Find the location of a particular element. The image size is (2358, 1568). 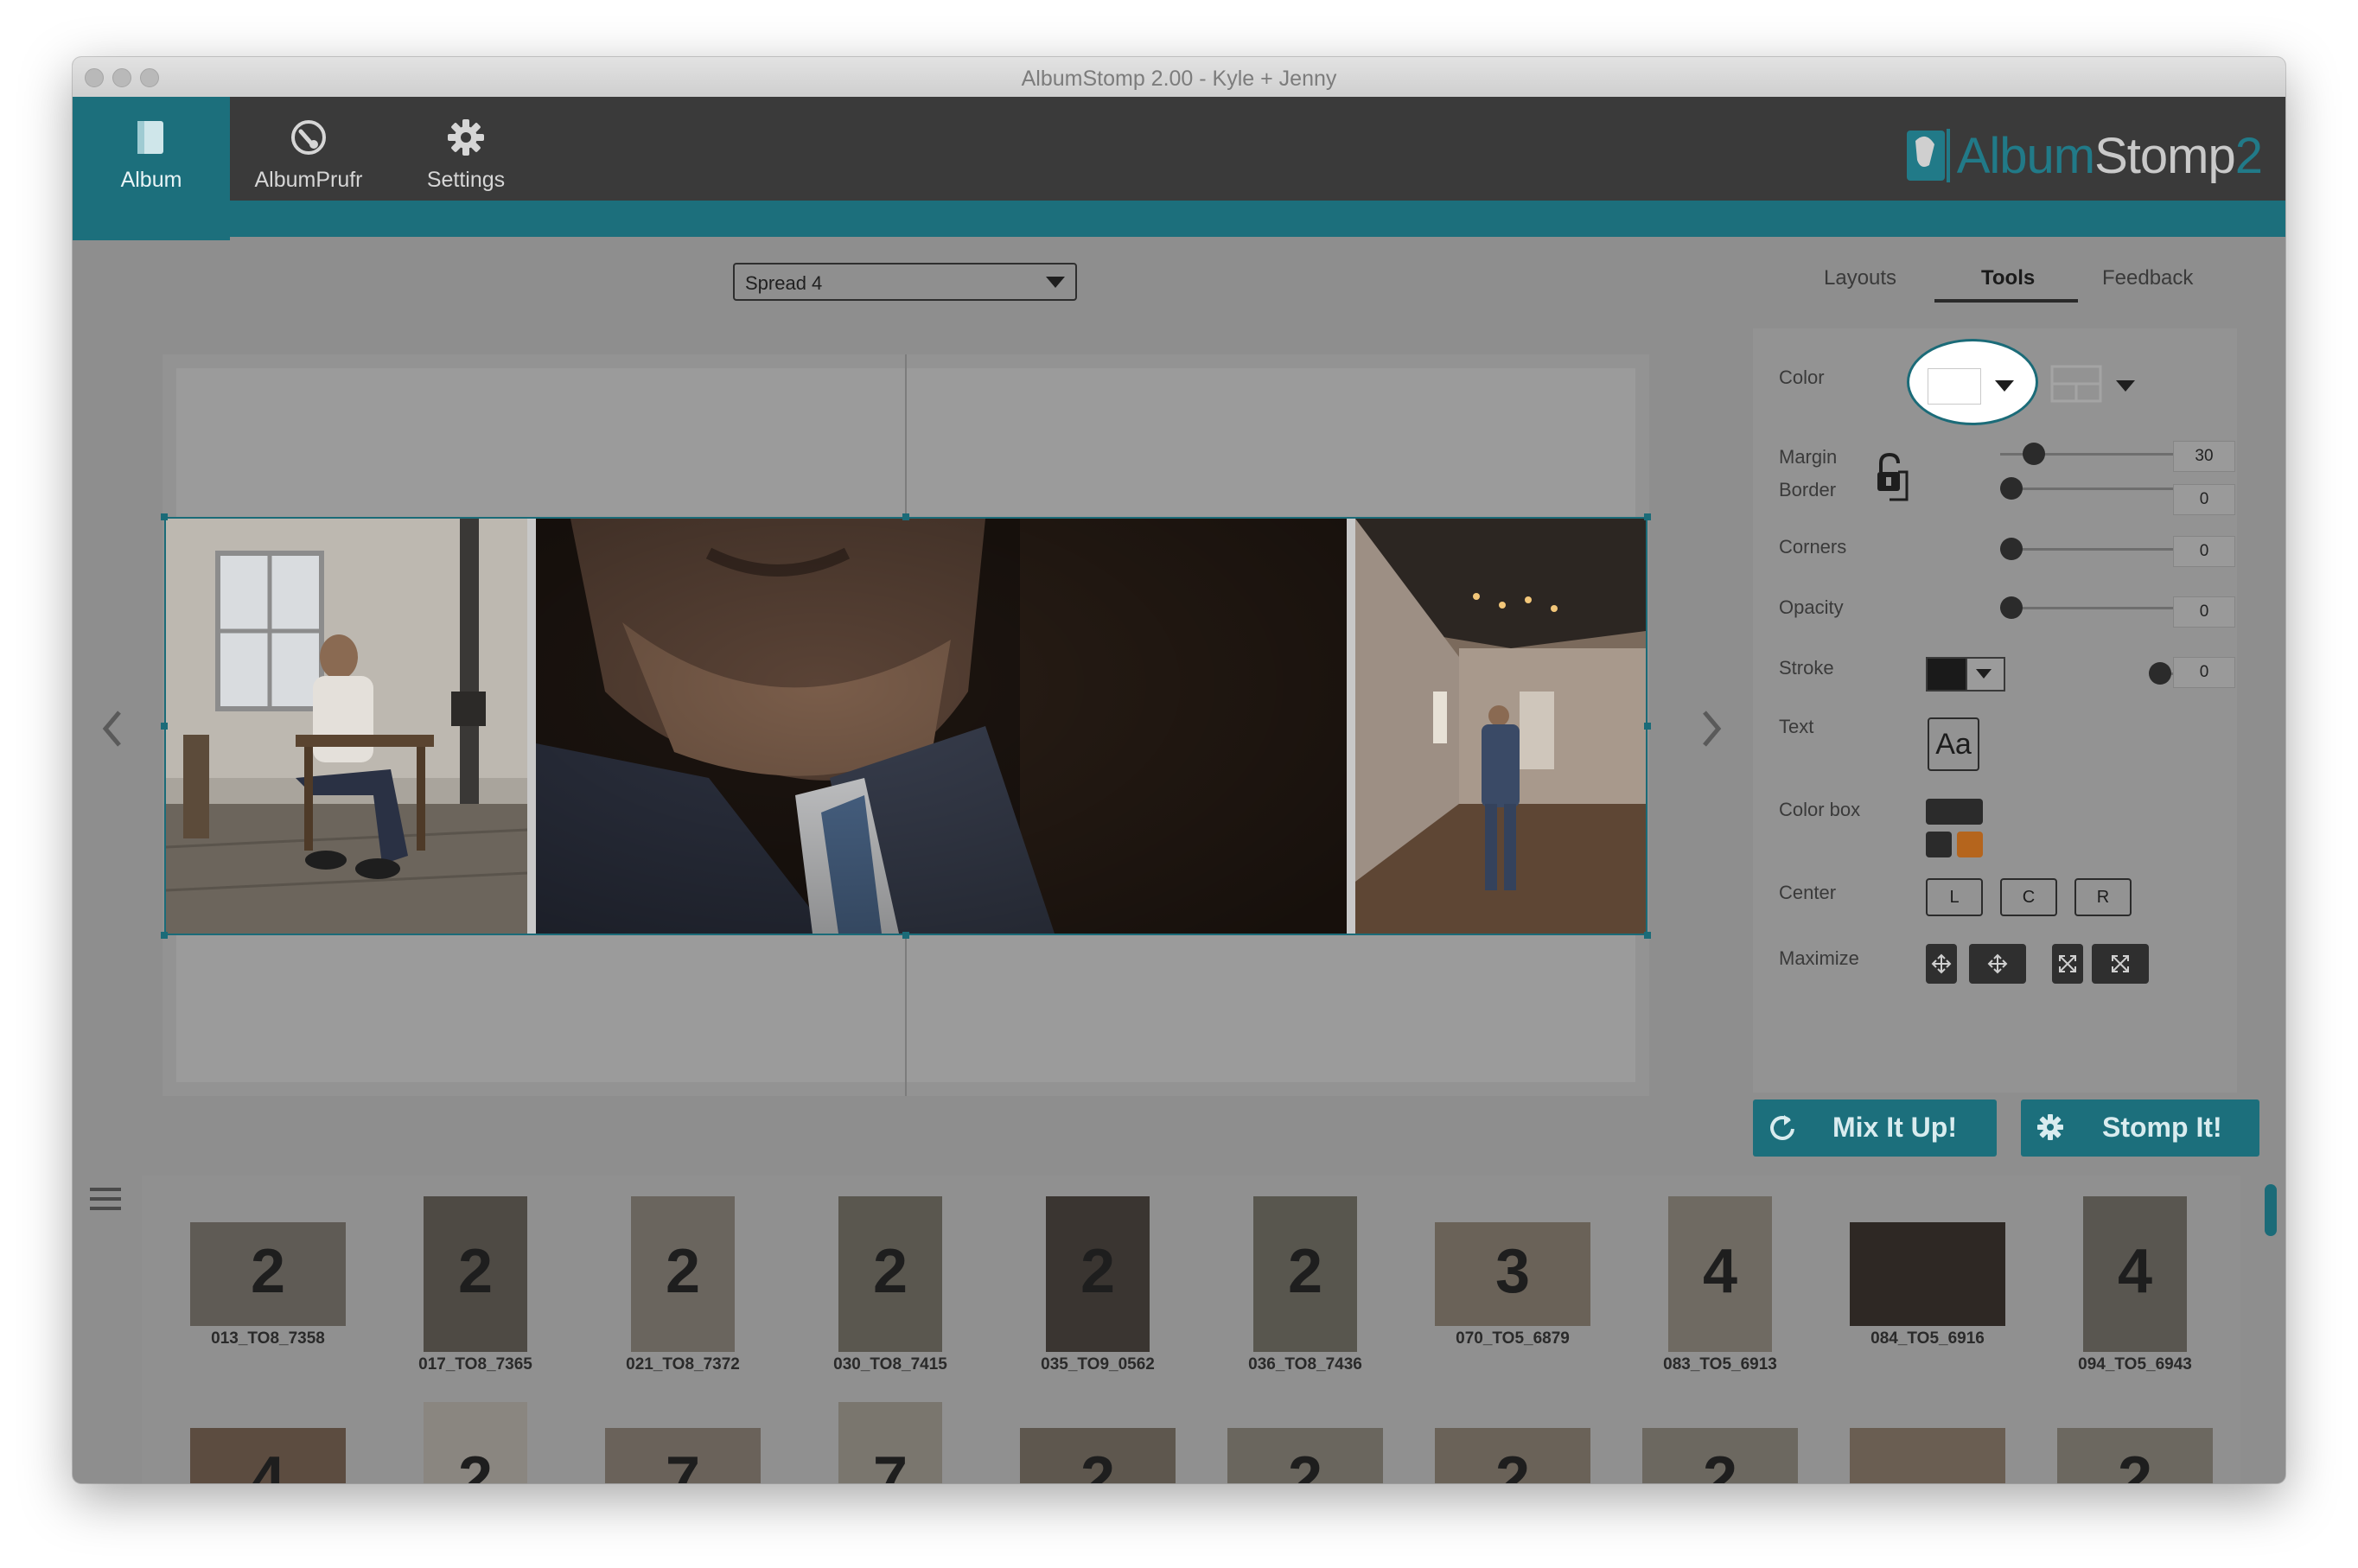

next-spread-icon is located at coordinates (1712, 728).